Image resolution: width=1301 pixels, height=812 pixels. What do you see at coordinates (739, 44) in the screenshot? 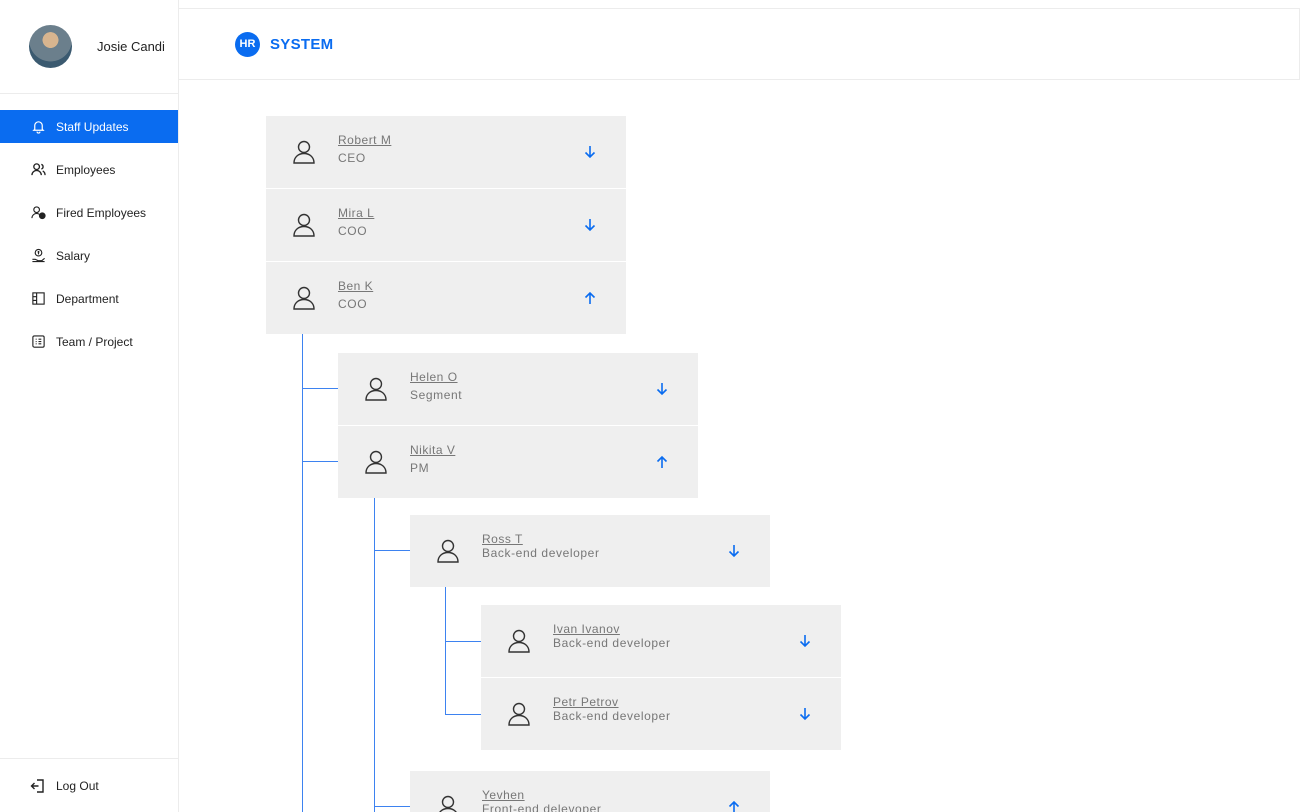
I see `app-header: HR SYSTEM` at bounding box center [739, 44].